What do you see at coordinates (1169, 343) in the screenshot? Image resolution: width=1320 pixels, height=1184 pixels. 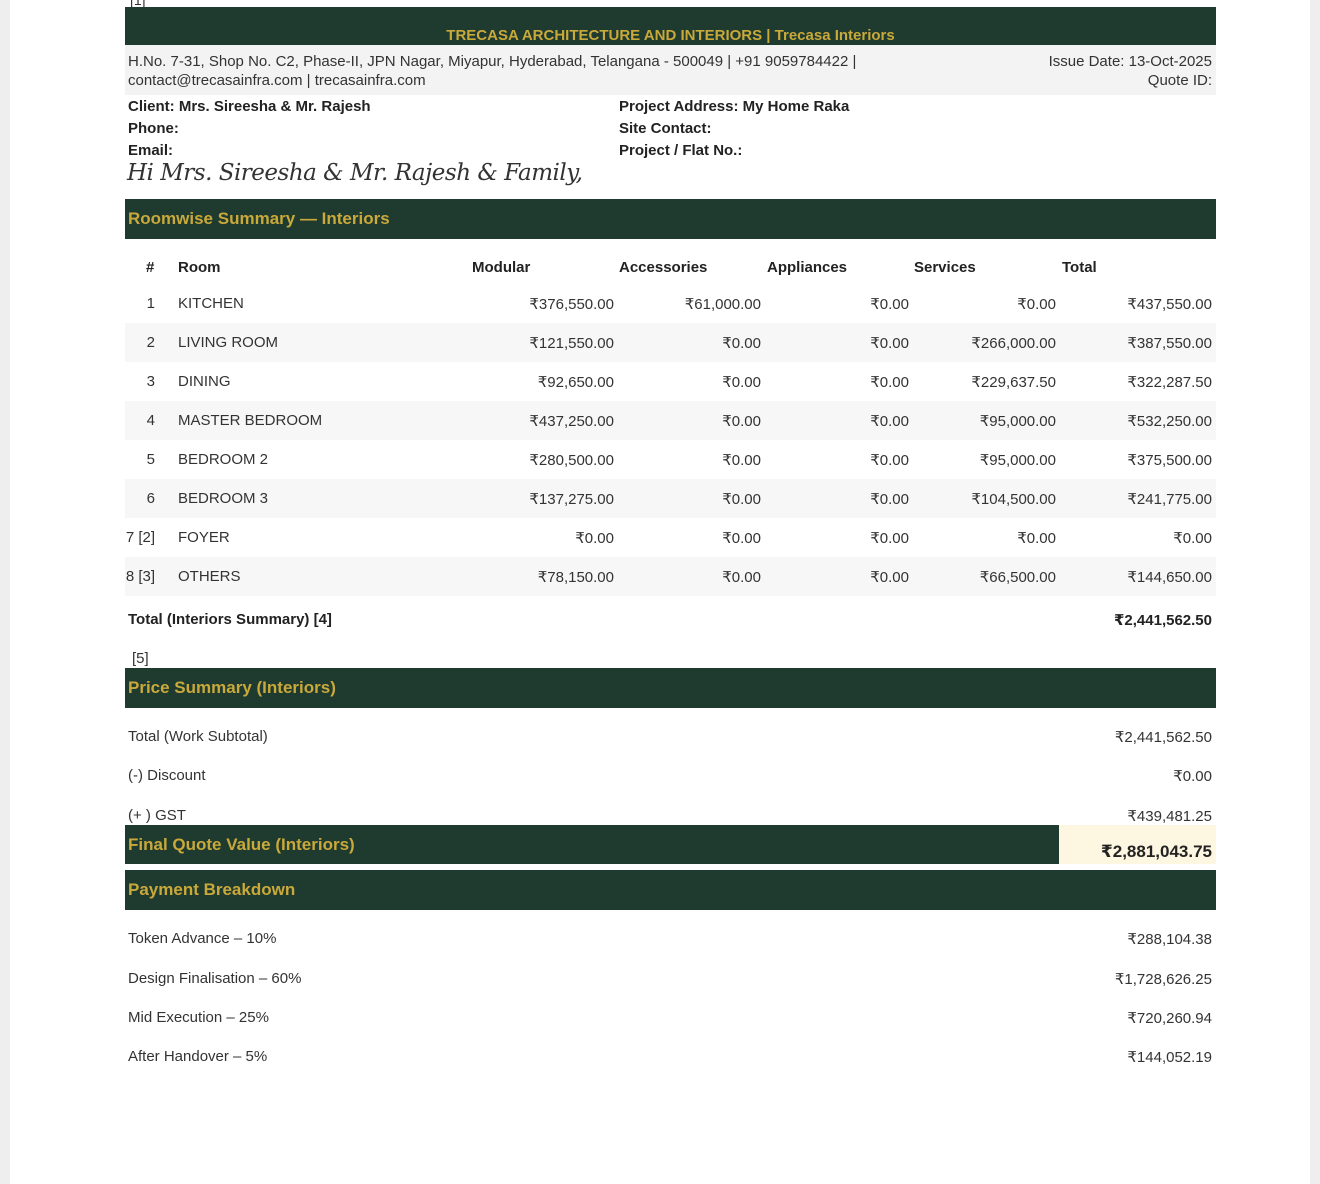 I see `row-total: ₹387,550.00` at bounding box center [1169, 343].